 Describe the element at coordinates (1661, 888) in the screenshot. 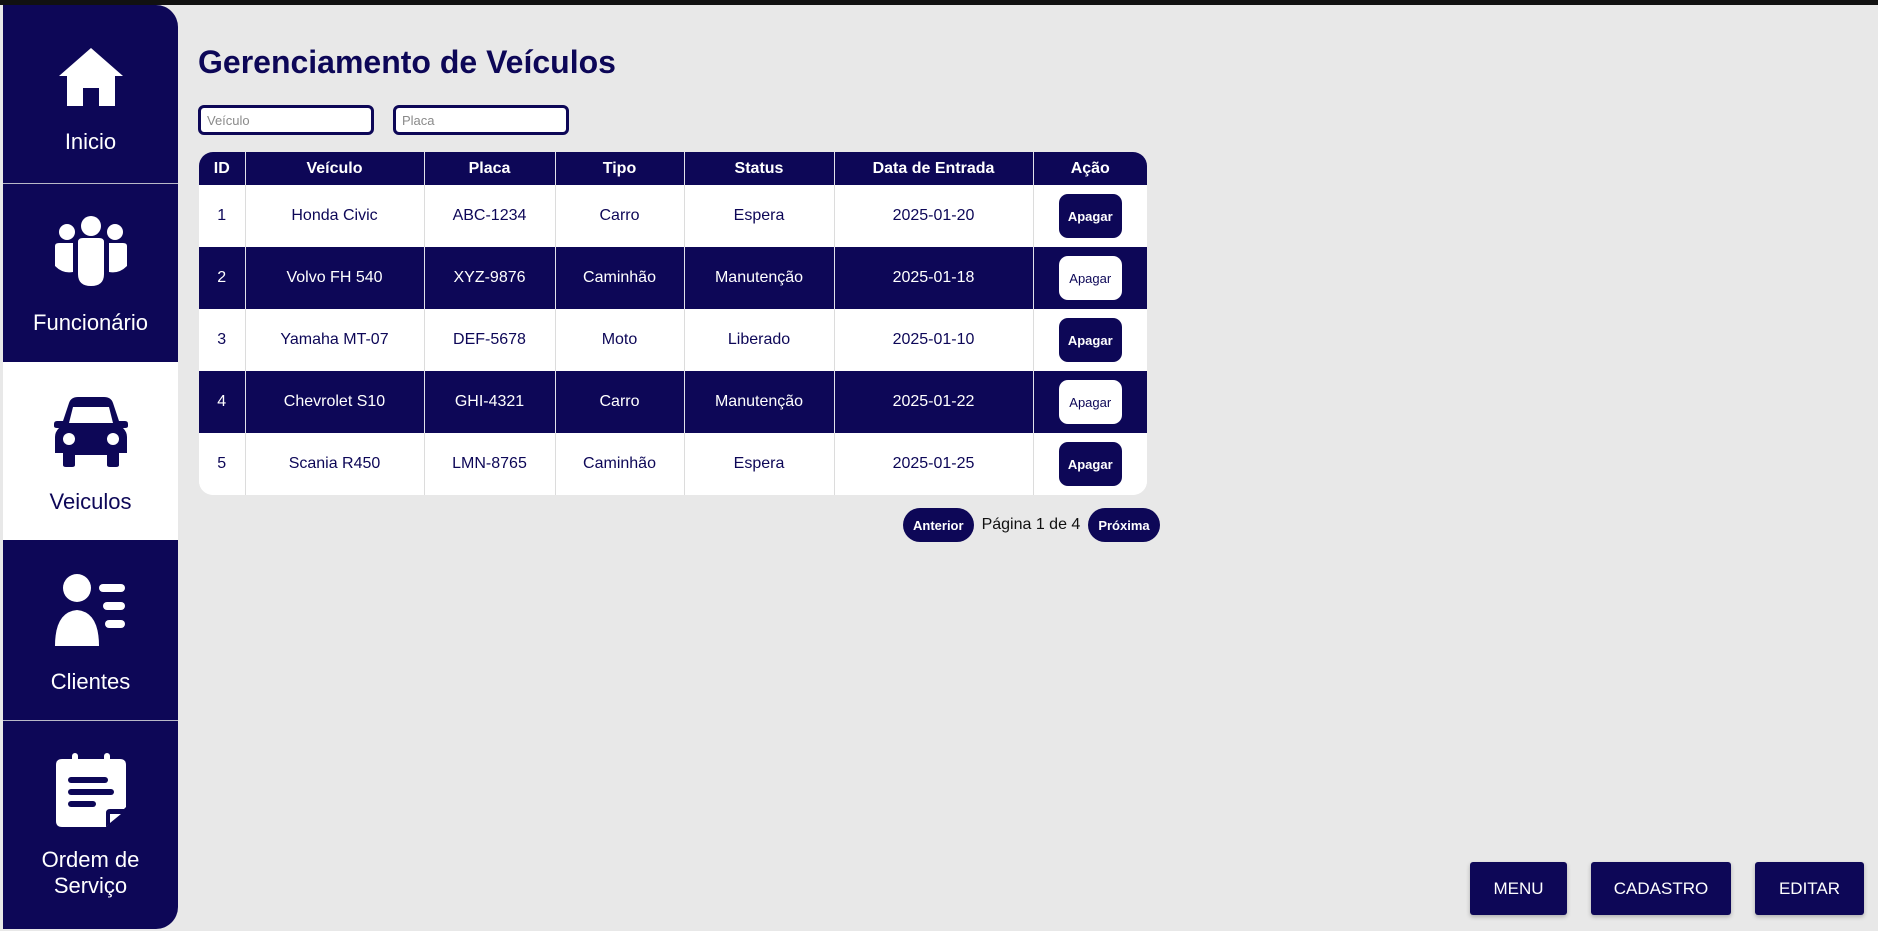

I see `register-button: CADASTRO` at that location.